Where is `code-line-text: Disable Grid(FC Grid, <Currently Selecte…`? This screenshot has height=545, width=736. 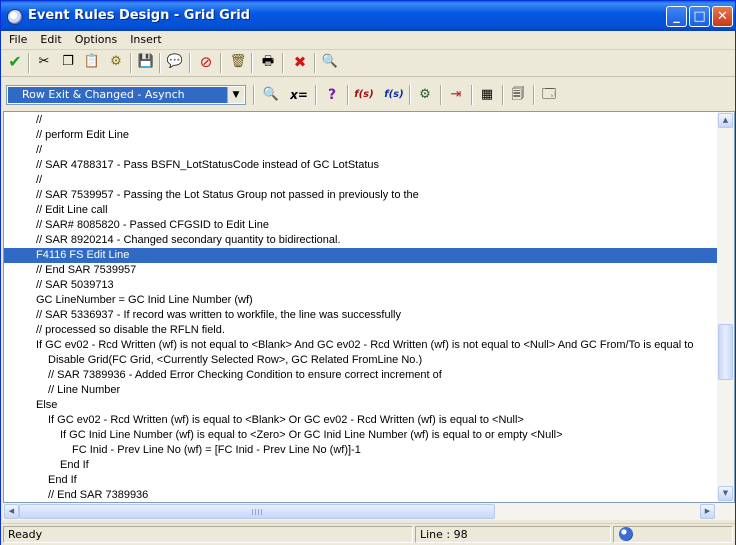 code-line-text: Disable Grid(FC Grid, <Currently Selecte… is located at coordinates (235, 360).